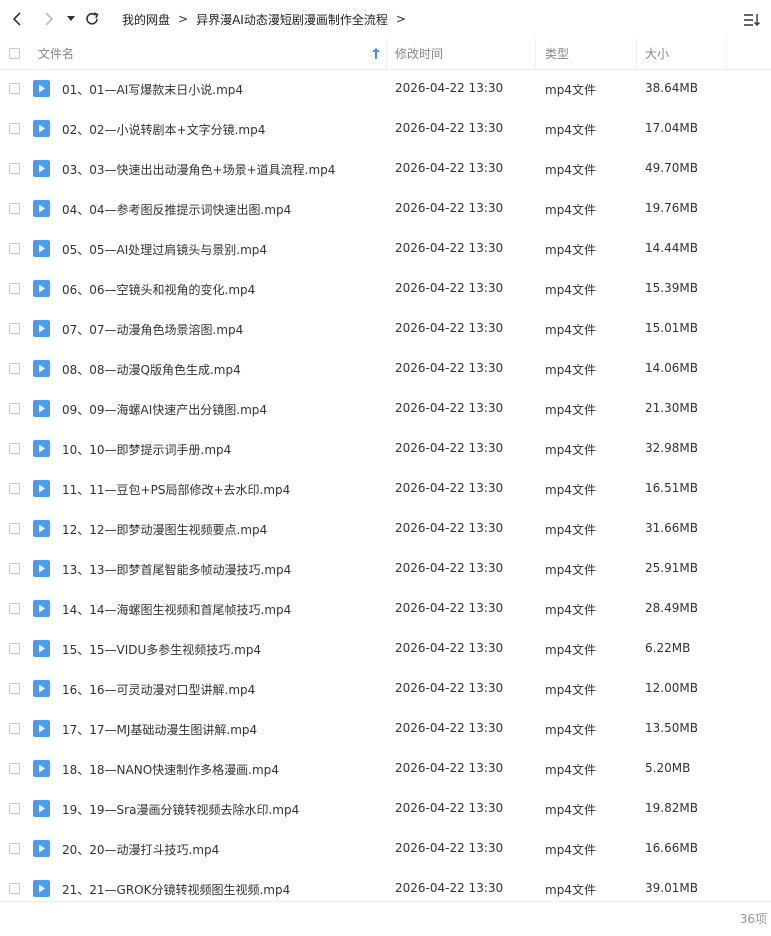  I want to click on file-size: 25.91MB, so click(671, 568).